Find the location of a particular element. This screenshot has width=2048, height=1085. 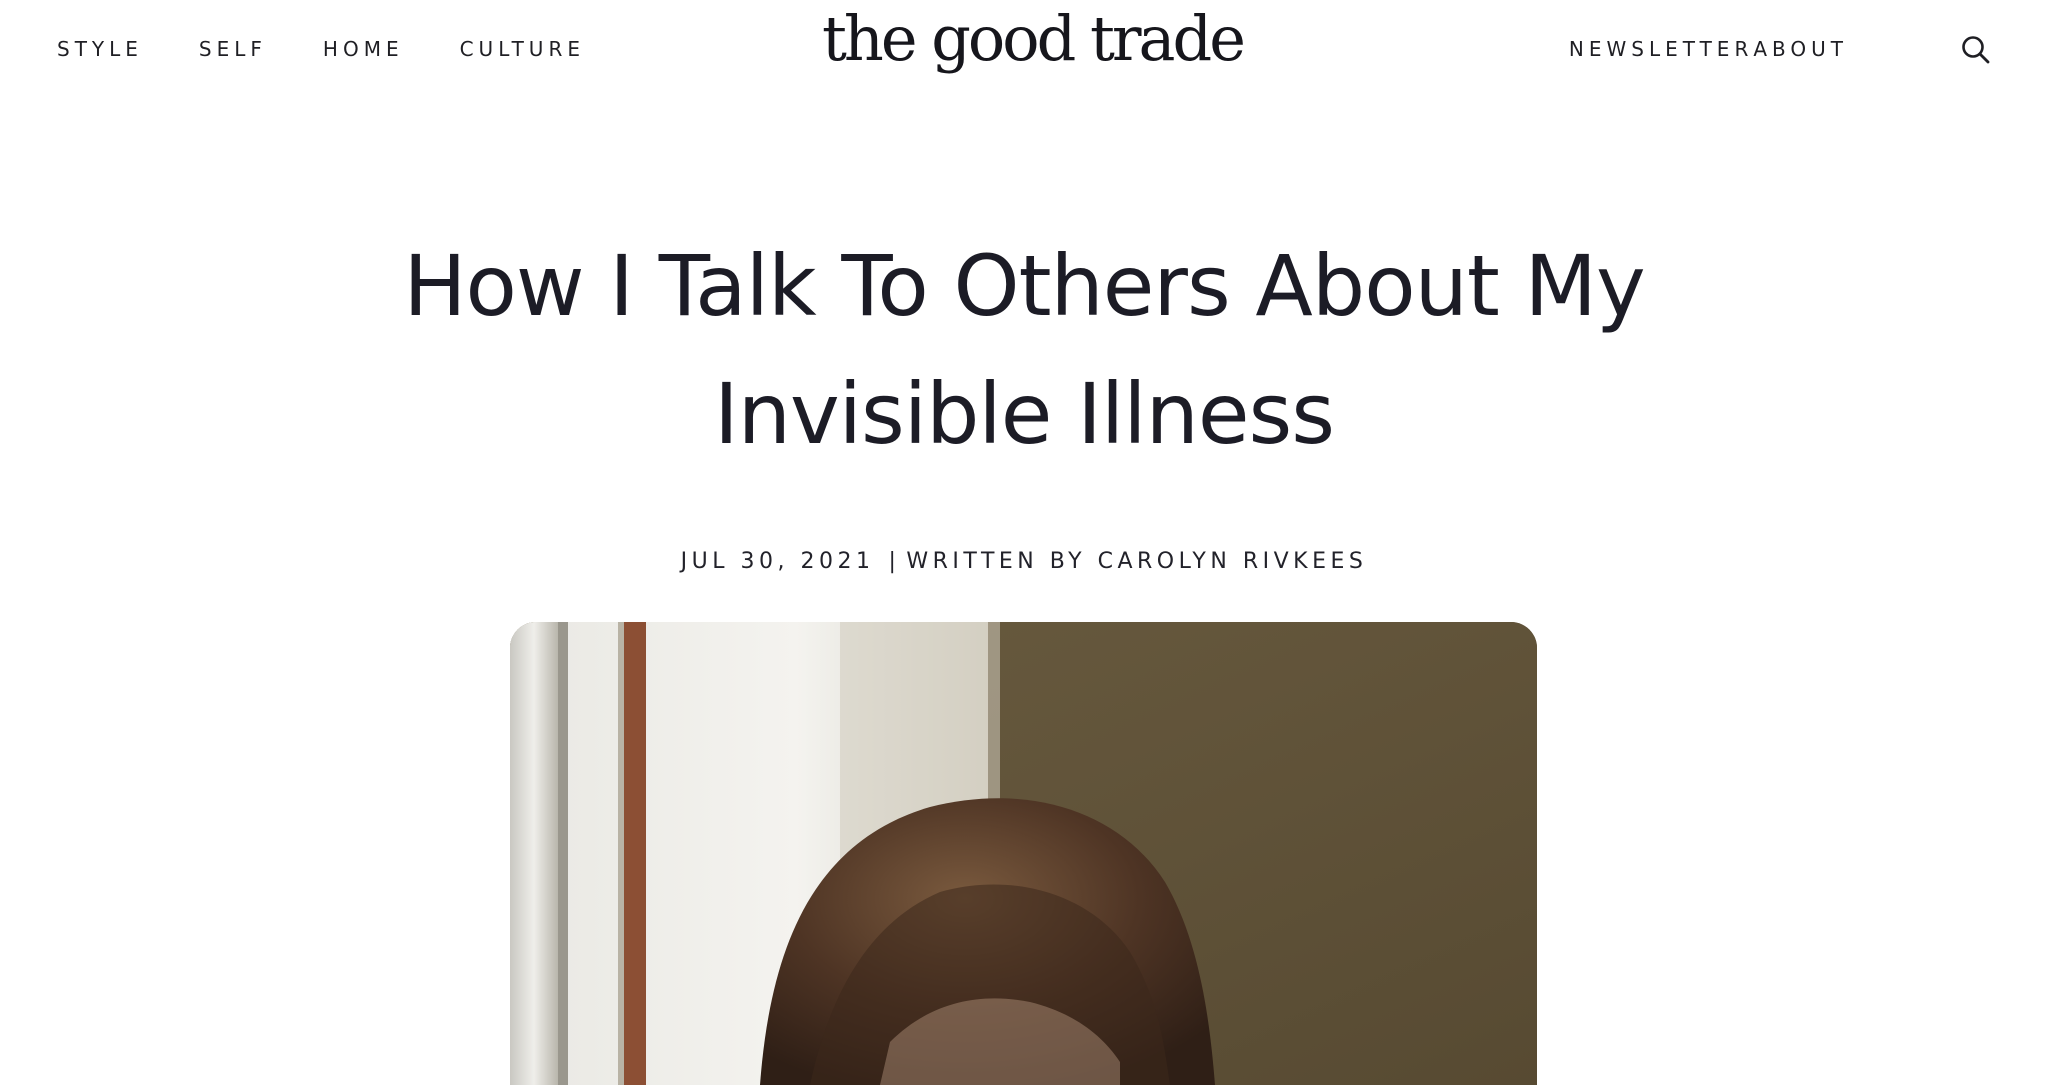

search-button is located at coordinates (1976, 50).